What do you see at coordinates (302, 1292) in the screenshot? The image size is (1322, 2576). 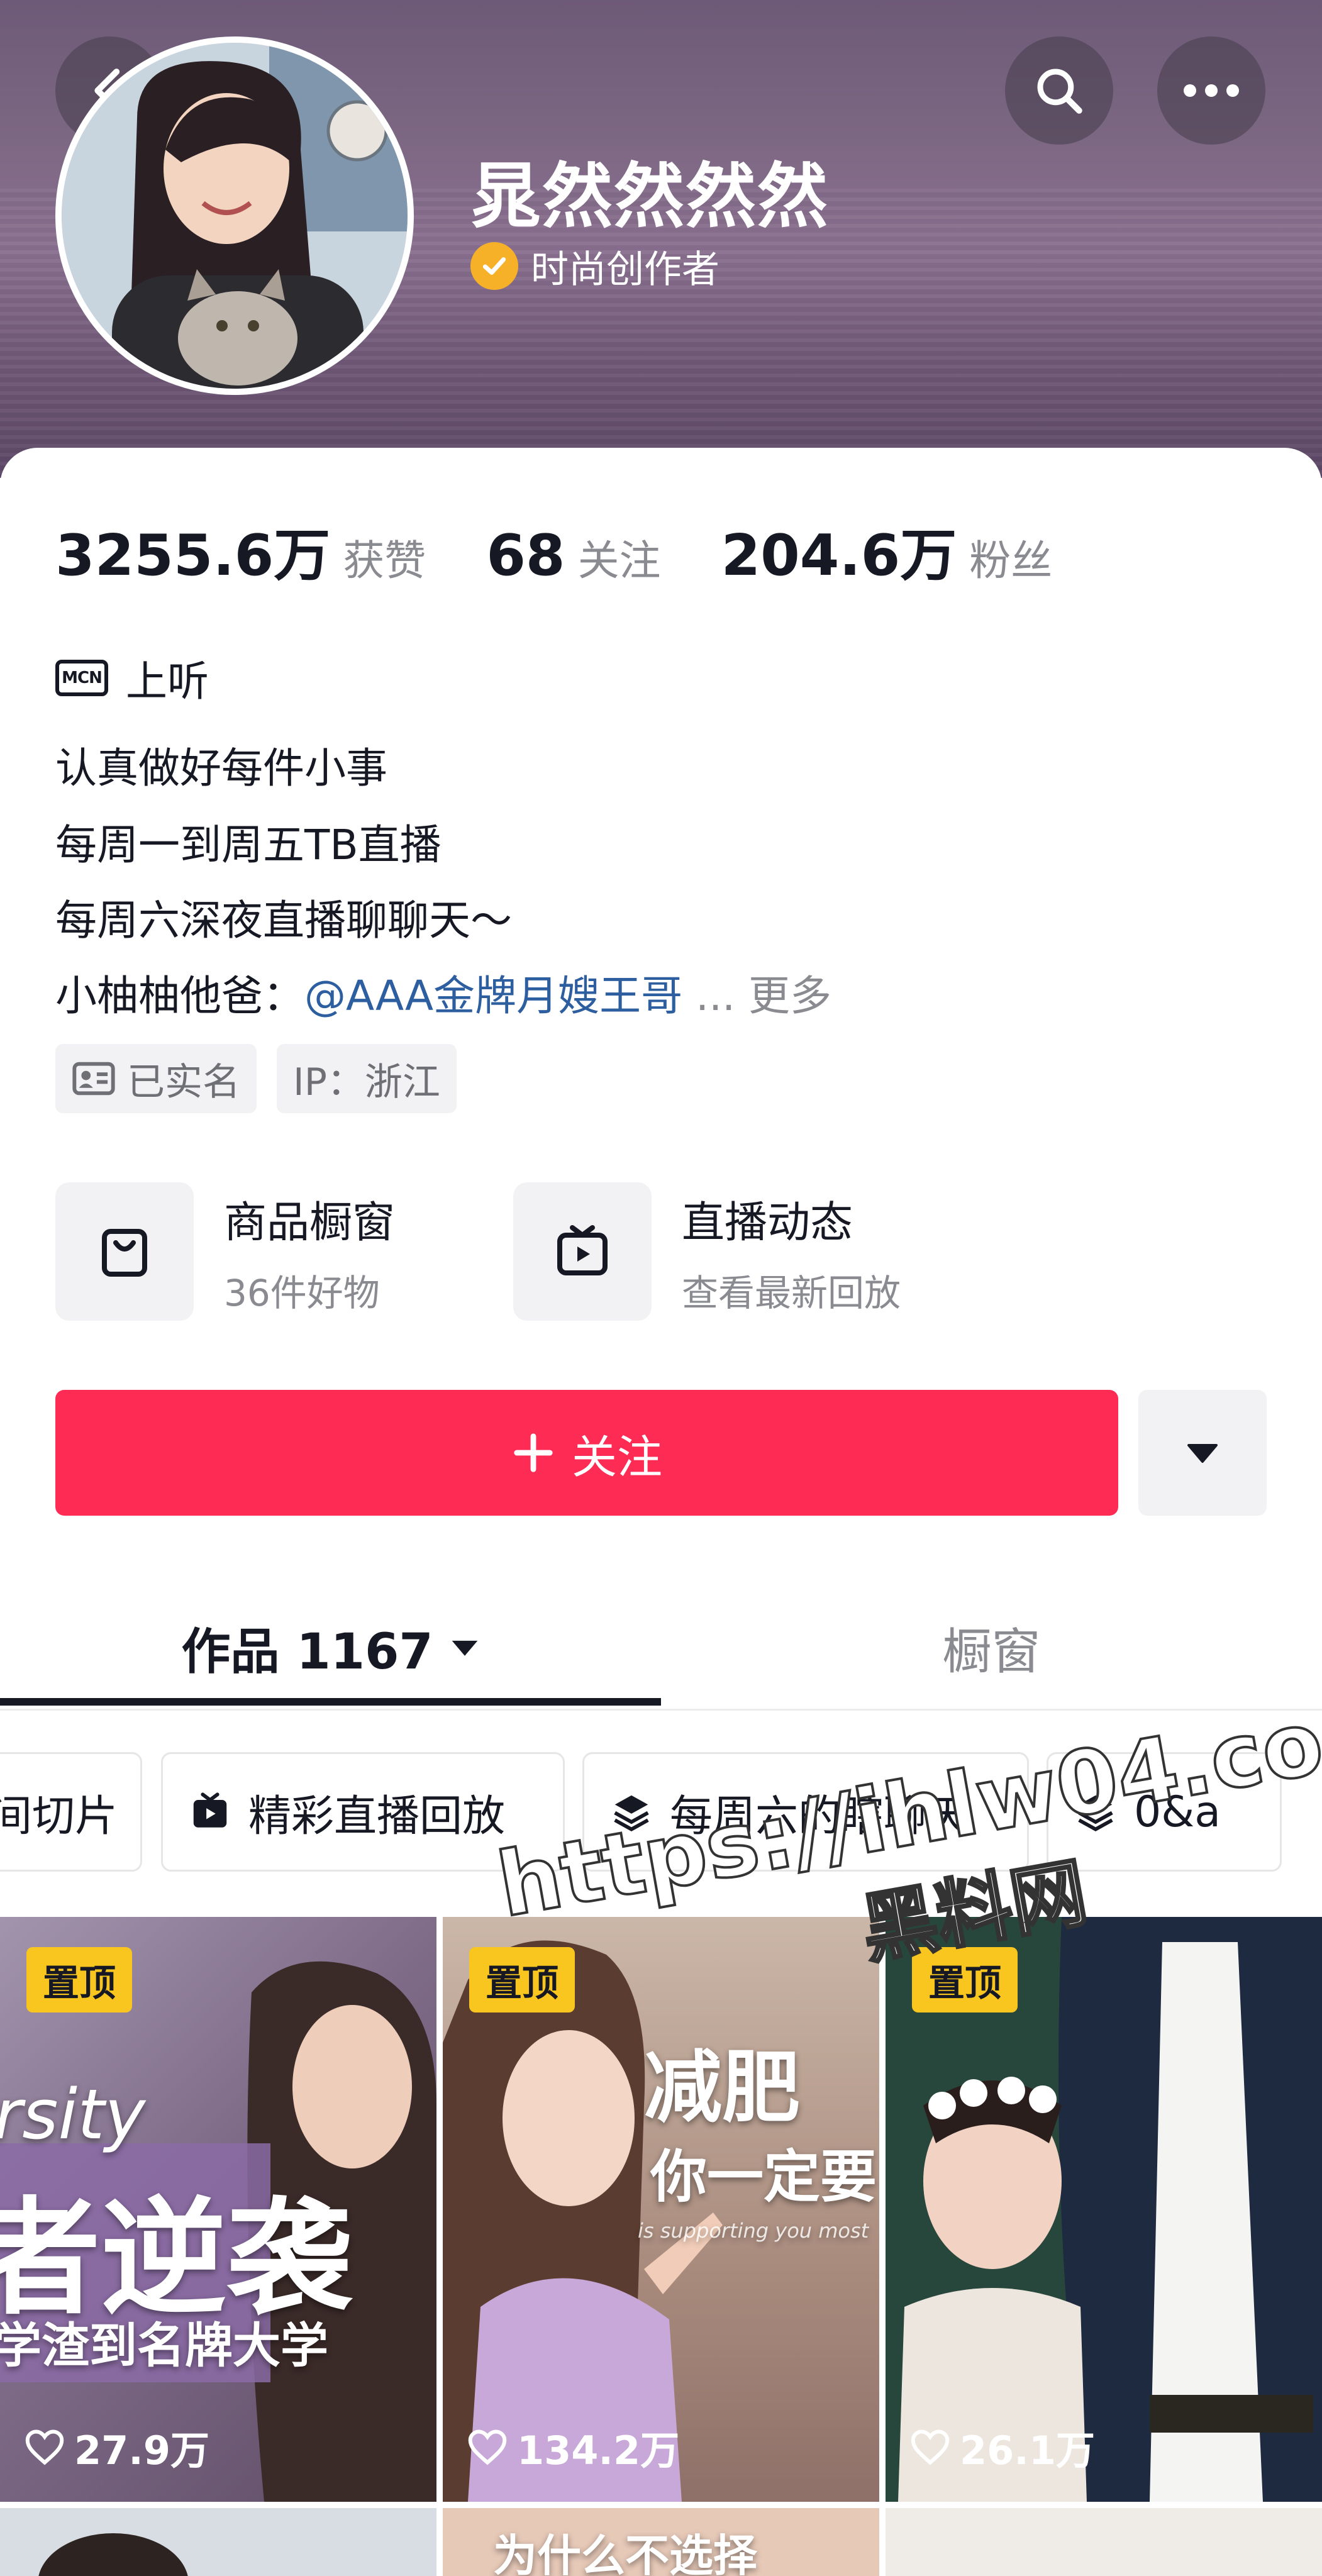 I see `shop-window-subtitle: 36件好物` at bounding box center [302, 1292].